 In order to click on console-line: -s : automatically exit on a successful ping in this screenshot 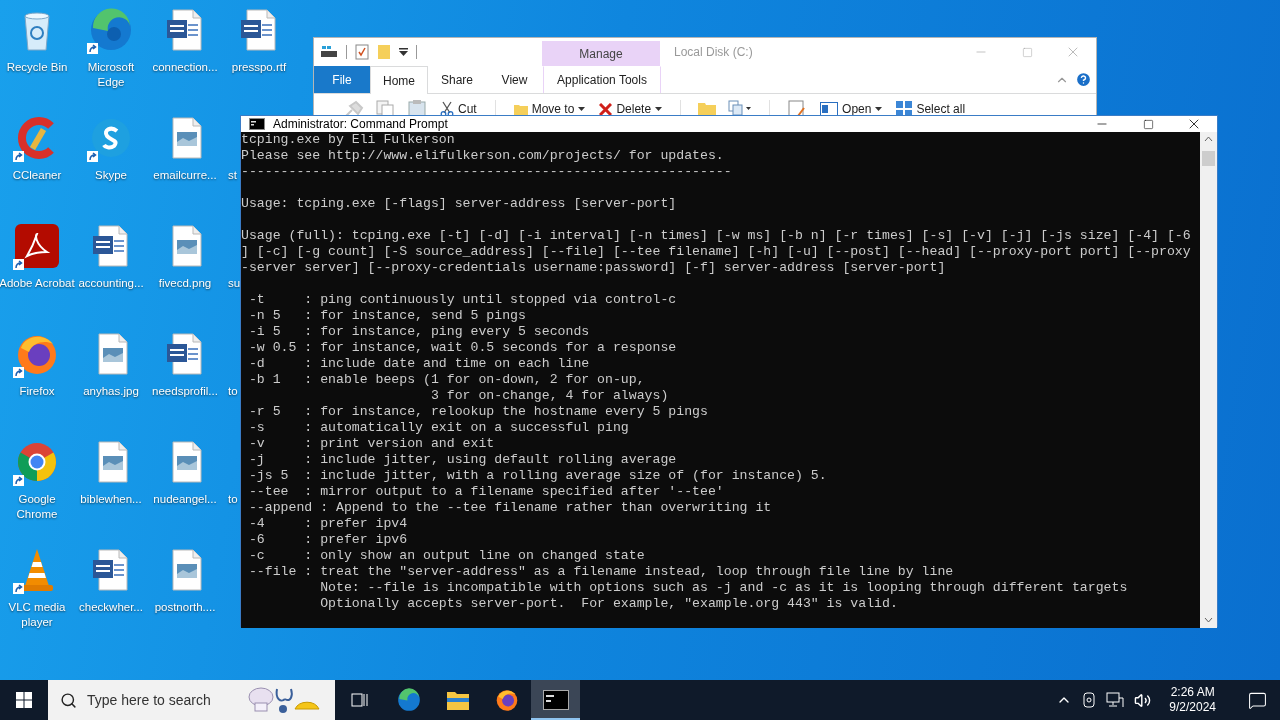, I will do `click(438, 428)`.